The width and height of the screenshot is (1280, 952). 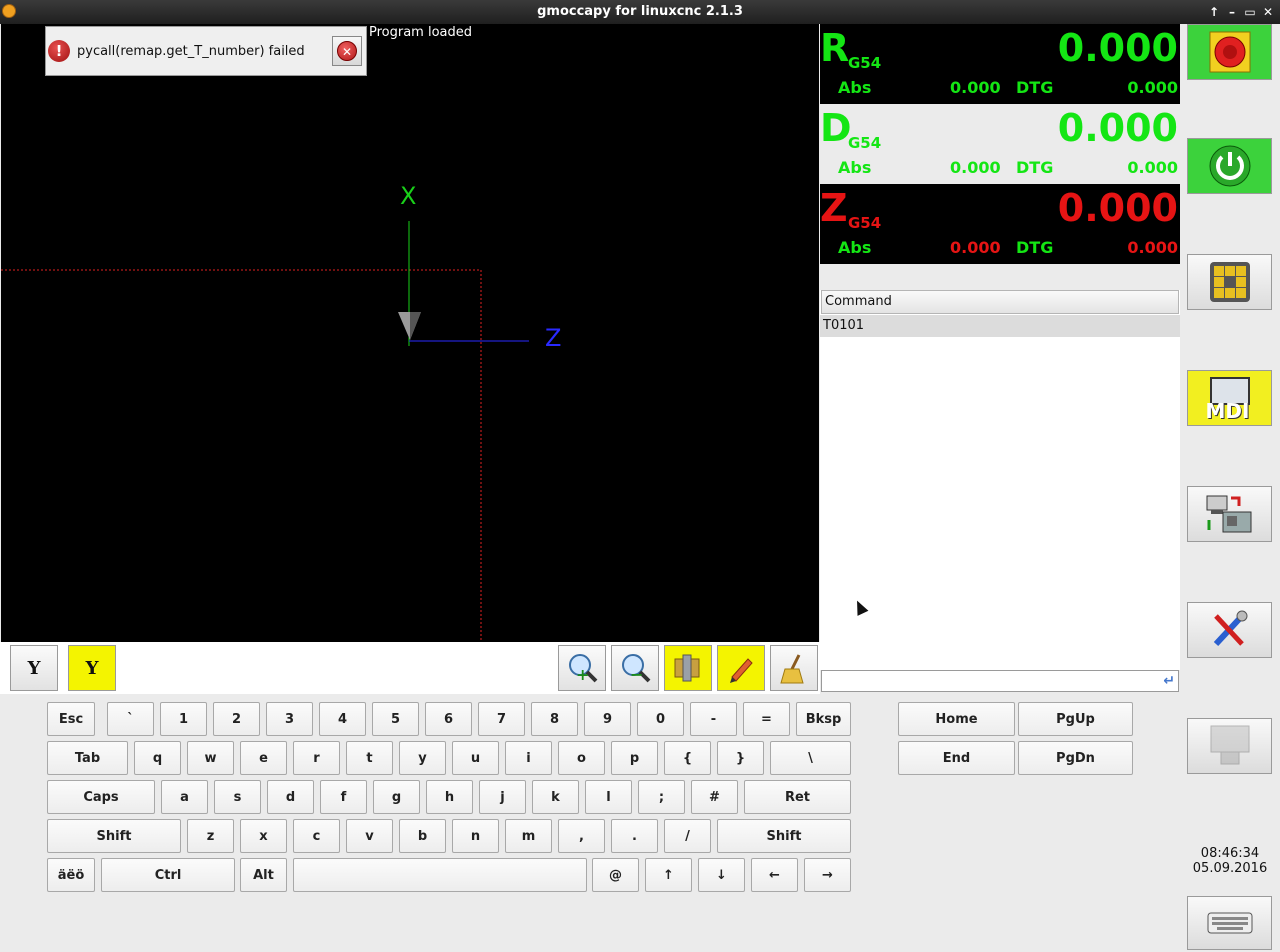 What do you see at coordinates (956, 719) in the screenshot?
I see `key-nav: Home` at bounding box center [956, 719].